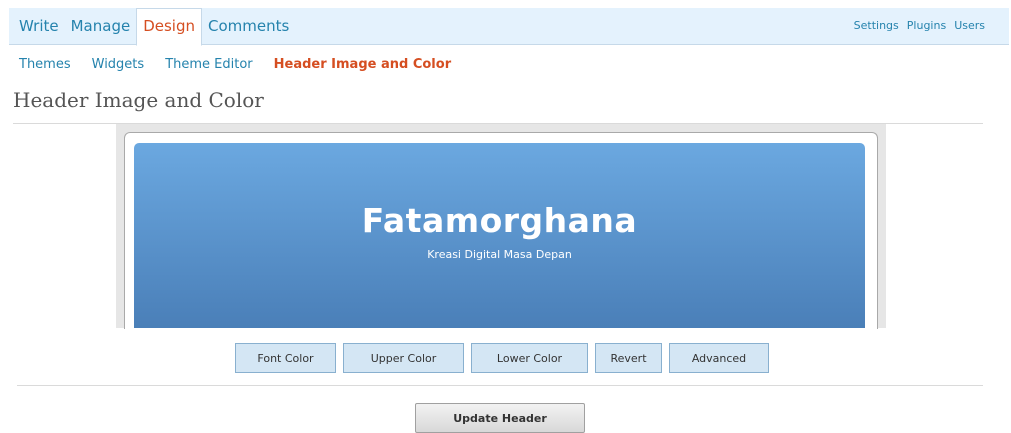  Describe the element at coordinates (101, 26) in the screenshot. I see `tab-manage: Manage` at that location.